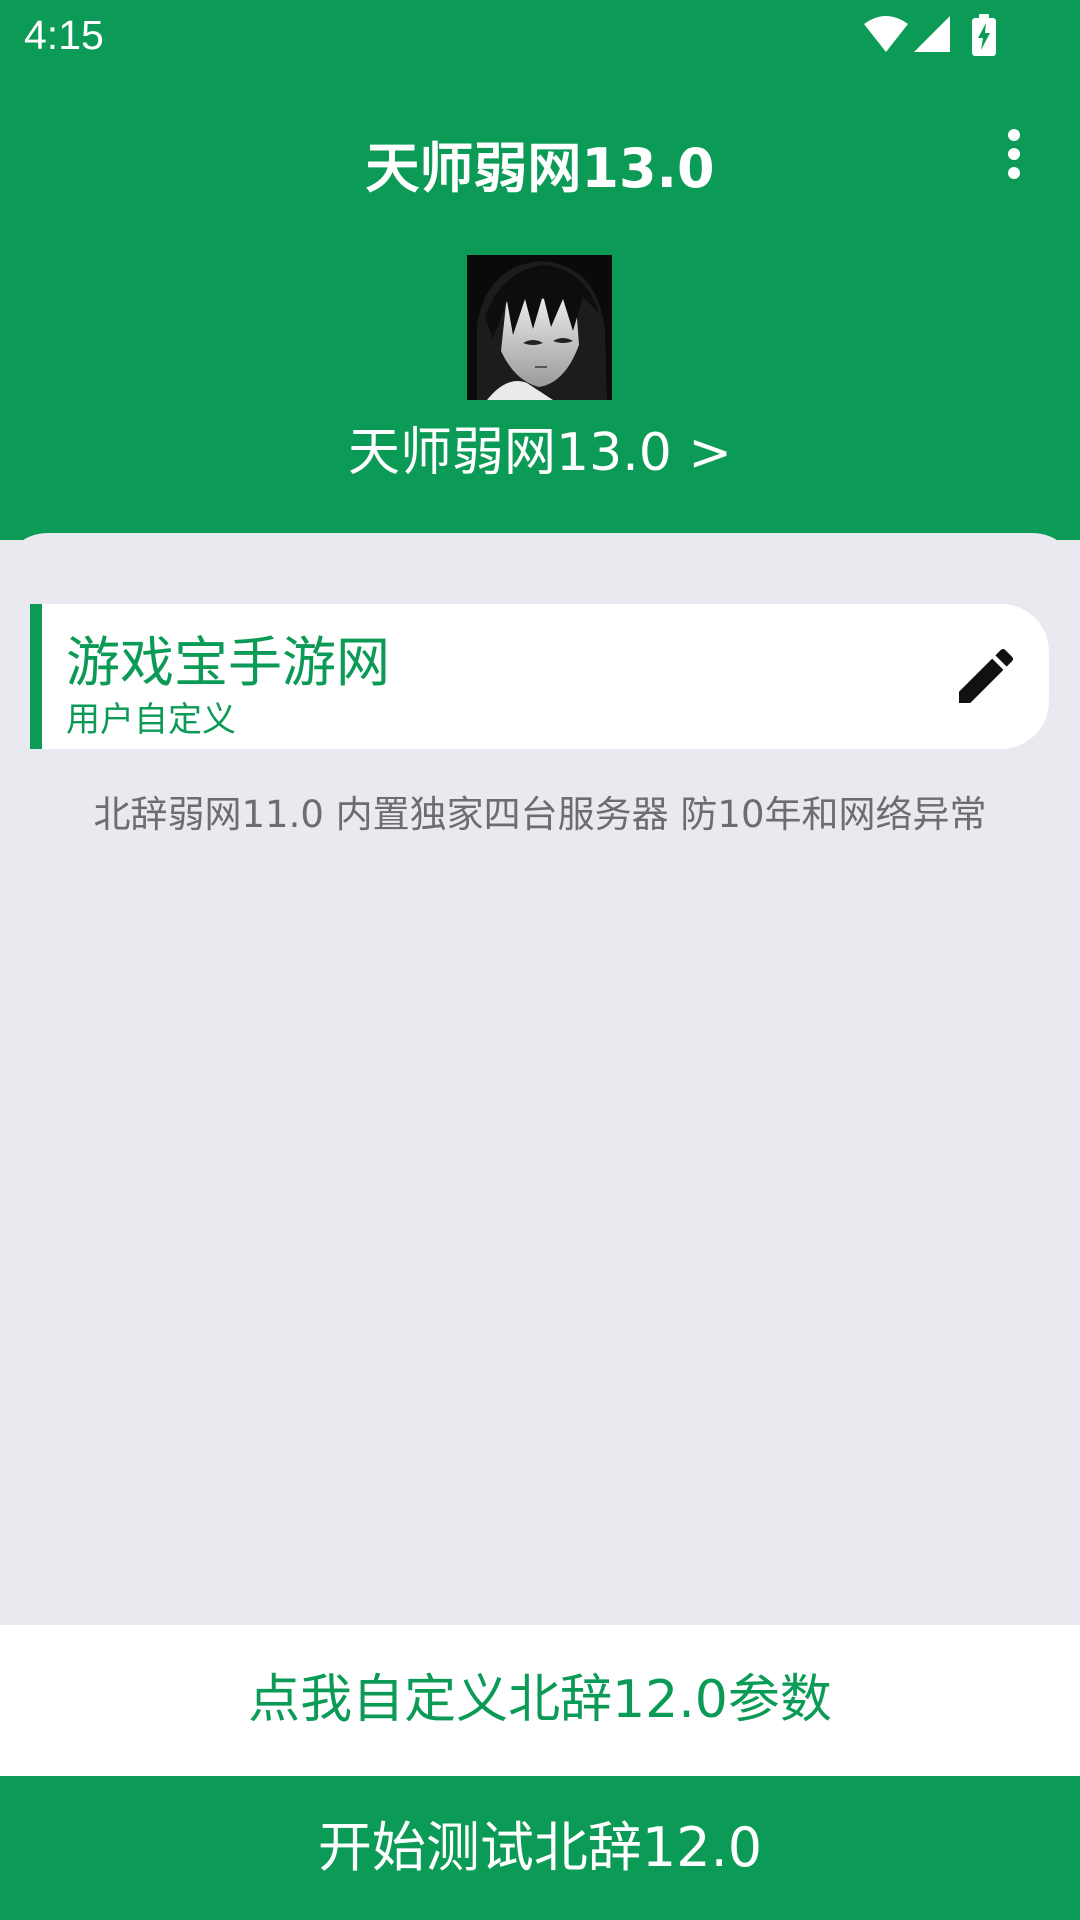  What do you see at coordinates (932, 37) in the screenshot?
I see `signal-icon` at bounding box center [932, 37].